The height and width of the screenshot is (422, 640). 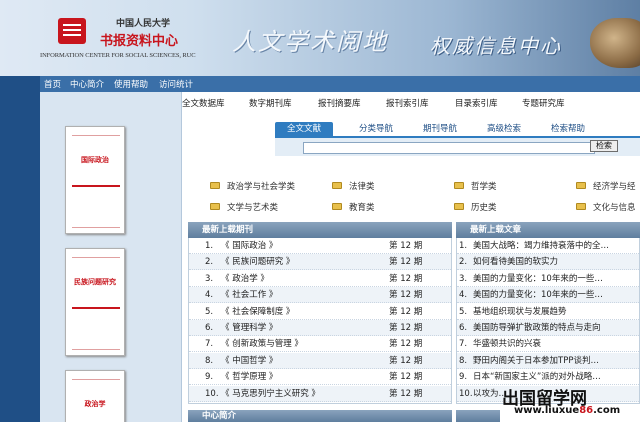 I want to click on journal-row: 6. 《 管理科学 》 第 12 期, so click(x=320, y=328).